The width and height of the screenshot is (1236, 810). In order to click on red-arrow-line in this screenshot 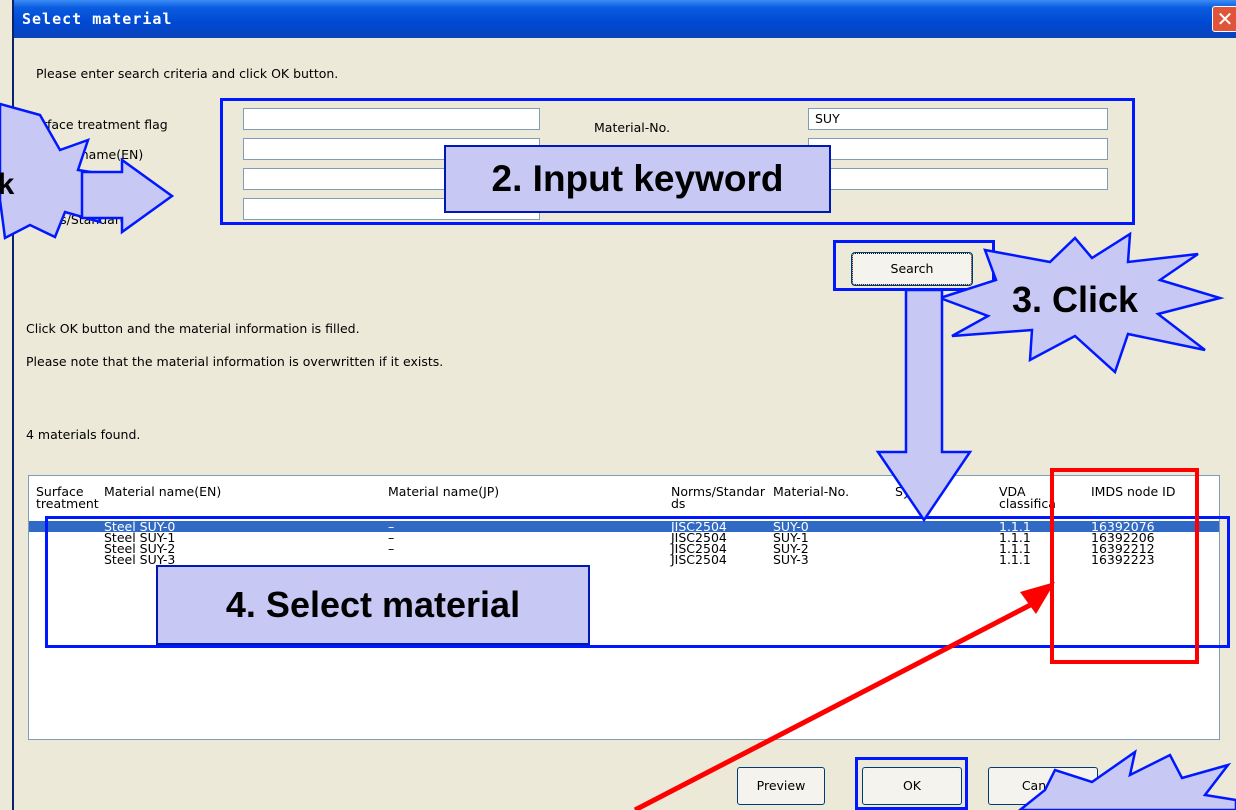, I will do `click(837, 703)`.